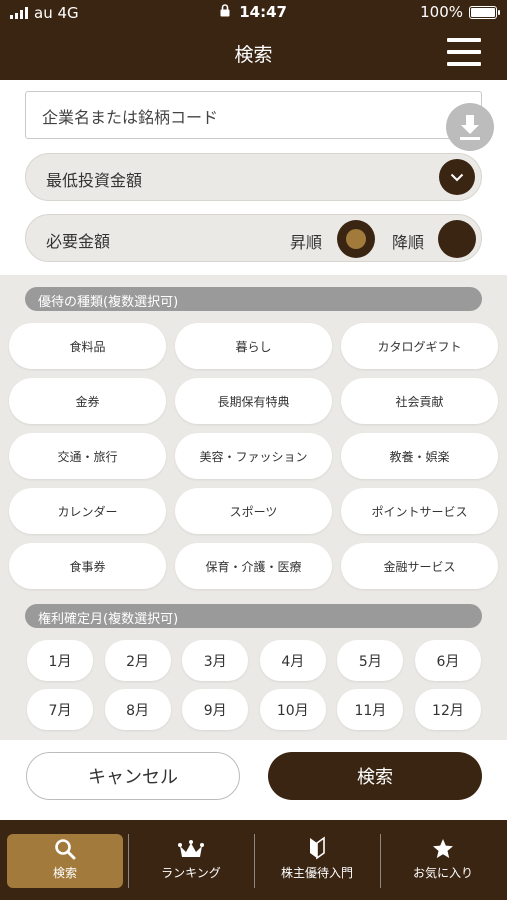 The image size is (507, 900). What do you see at coordinates (191, 848) in the screenshot?
I see `crown-icon` at bounding box center [191, 848].